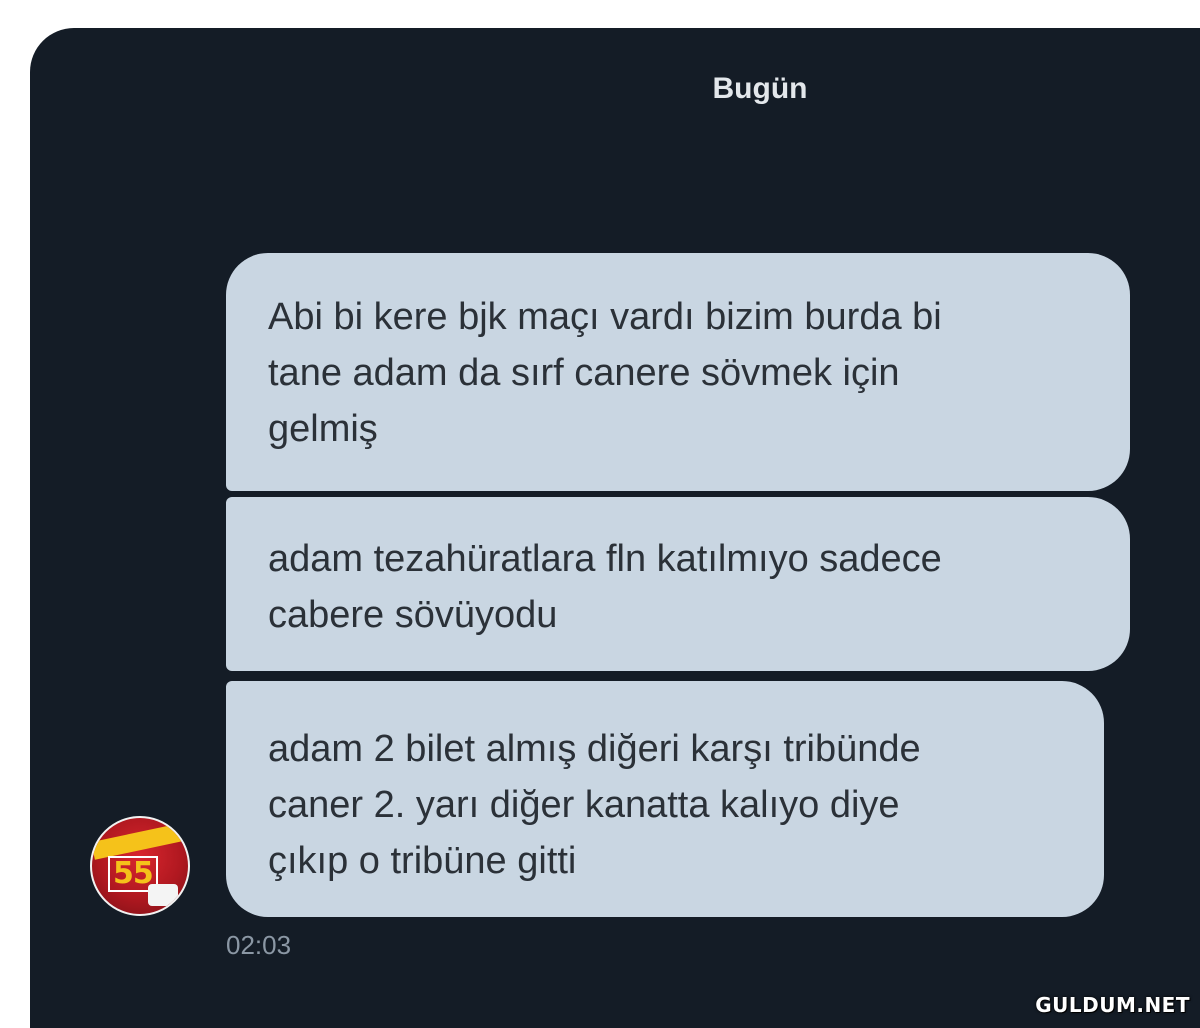  I want to click on message-text-line: adam tezahüratlara fln katılmıyo sadece, so click(684, 559).